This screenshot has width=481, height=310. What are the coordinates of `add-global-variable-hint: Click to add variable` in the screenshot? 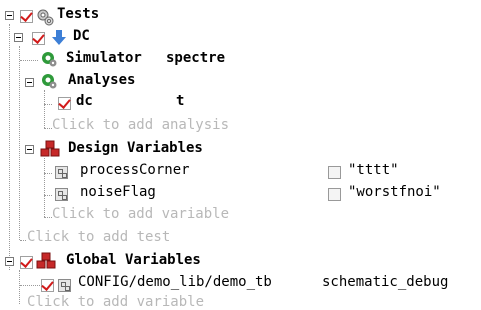 It's located at (115, 302).